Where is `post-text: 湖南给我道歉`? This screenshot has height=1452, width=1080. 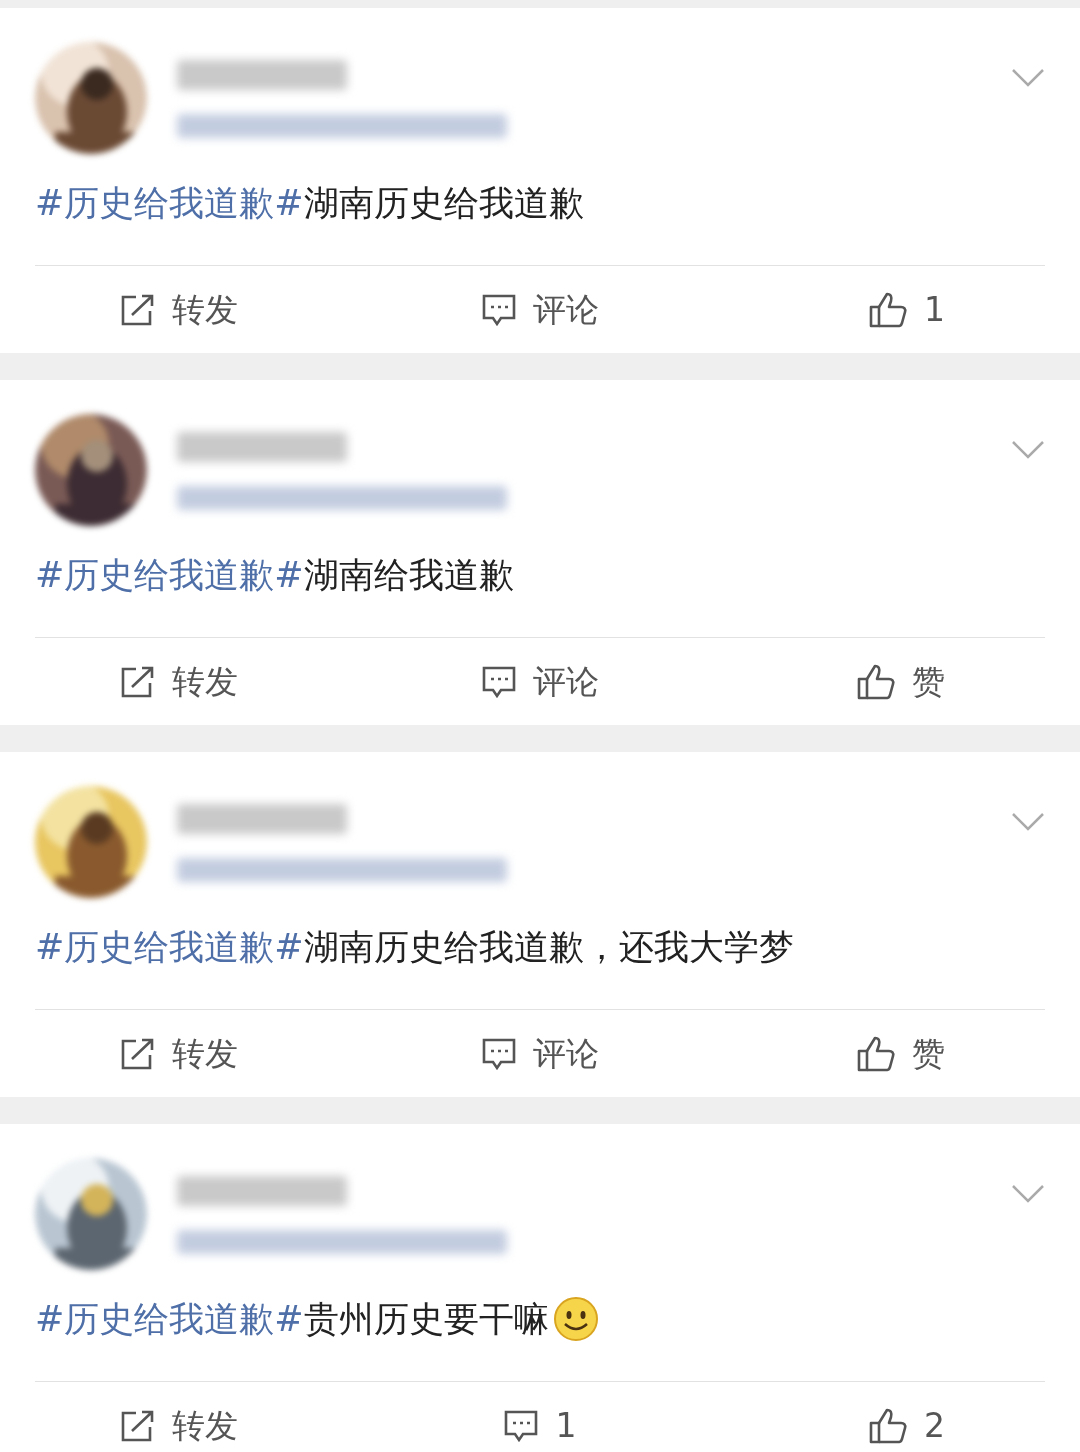 post-text: 湖南给我道歉 is located at coordinates (408, 575).